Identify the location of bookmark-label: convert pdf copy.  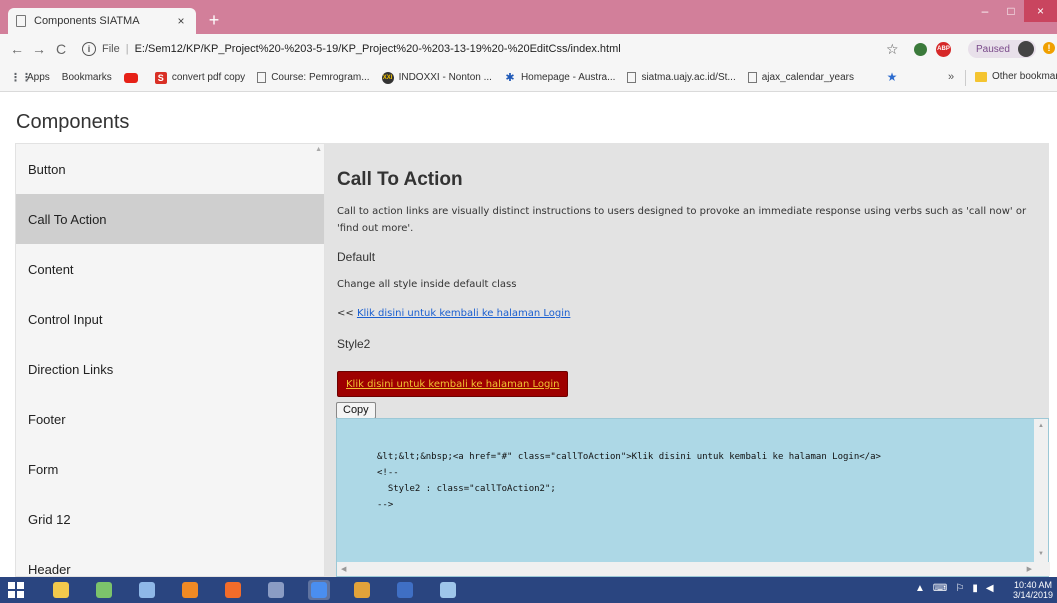
(208, 77).